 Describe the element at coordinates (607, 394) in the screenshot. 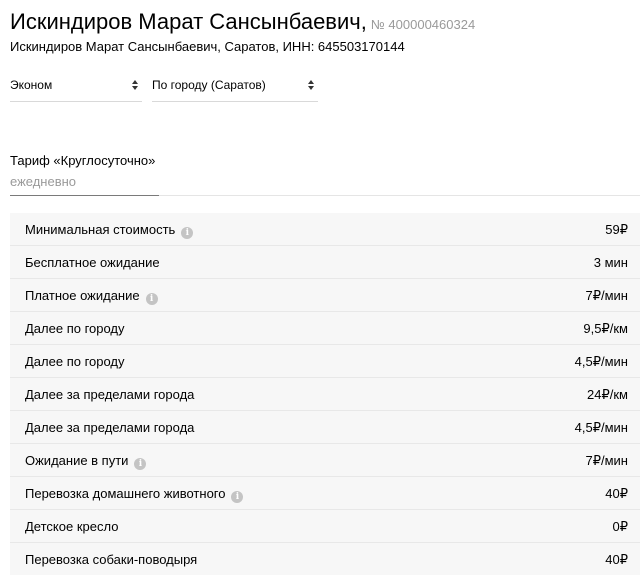

I see `row-value: 24₽/км` at that location.